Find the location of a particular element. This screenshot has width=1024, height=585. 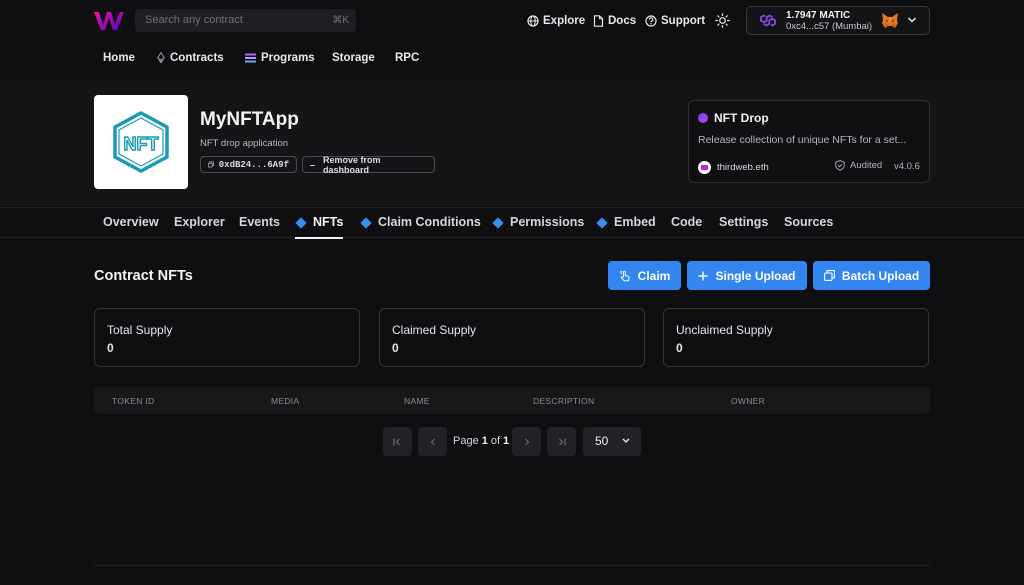

stat-label: Claimed Supply is located at coordinates (434, 330).